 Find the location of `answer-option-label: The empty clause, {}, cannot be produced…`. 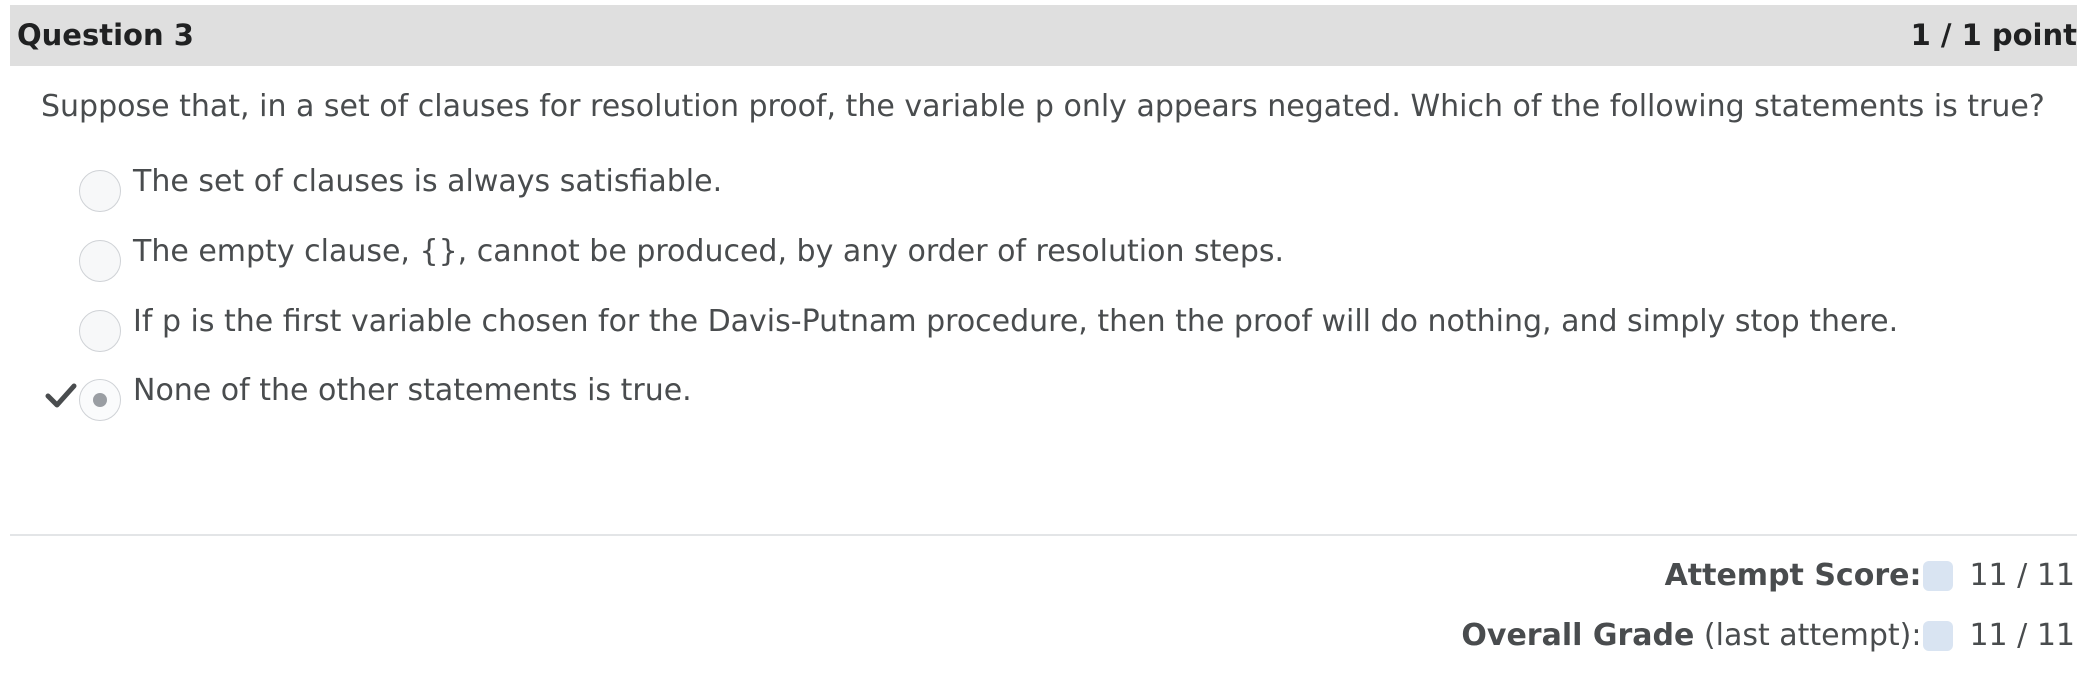

answer-option-label: The empty clause, {}, cannot be produced… is located at coordinates (709, 251).